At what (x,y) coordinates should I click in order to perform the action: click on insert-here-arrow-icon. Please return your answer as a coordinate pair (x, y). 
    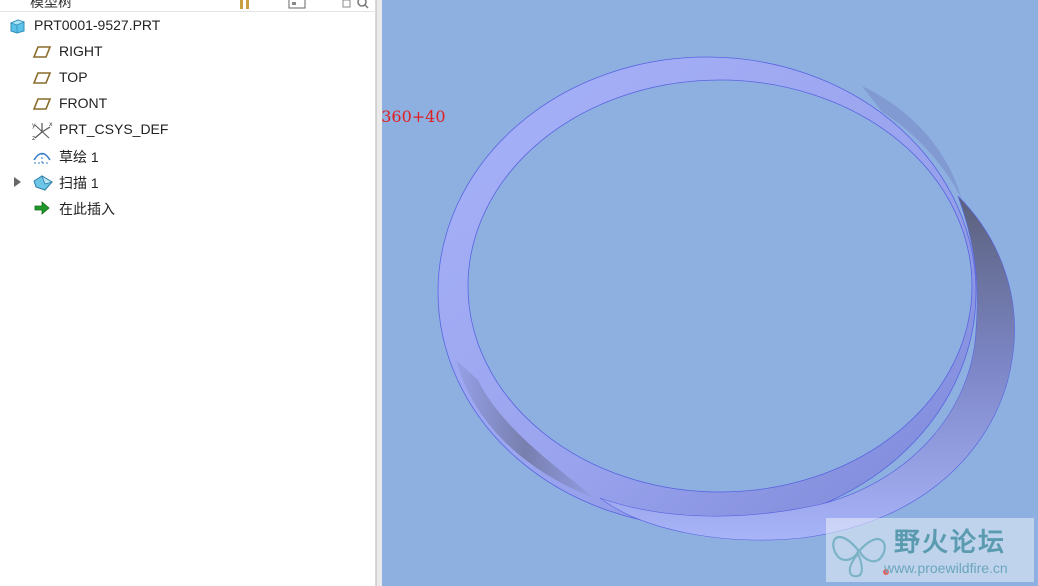
    Looking at the image, I should click on (43, 208).